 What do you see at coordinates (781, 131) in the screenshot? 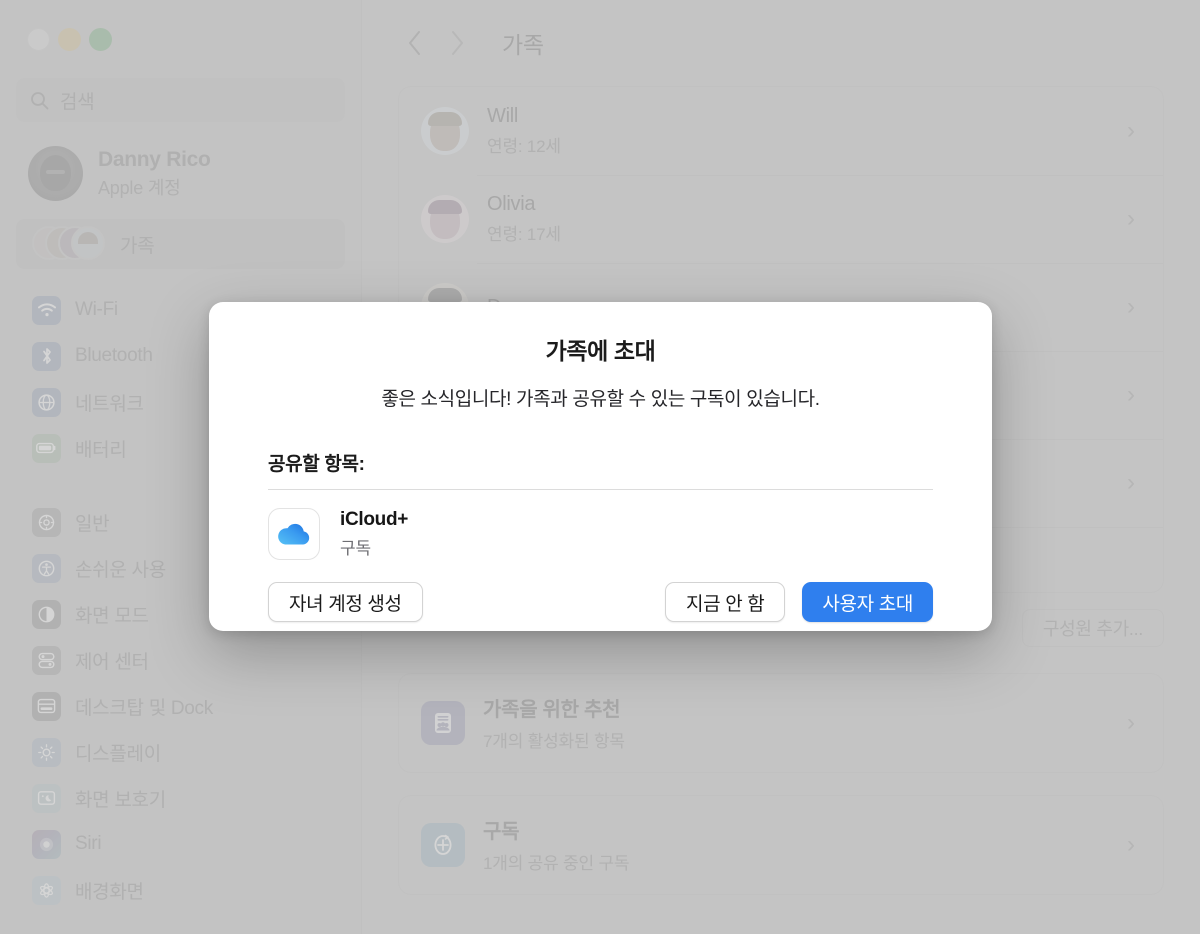
I see `table-row: Will 연령: 12세 ›` at bounding box center [781, 131].